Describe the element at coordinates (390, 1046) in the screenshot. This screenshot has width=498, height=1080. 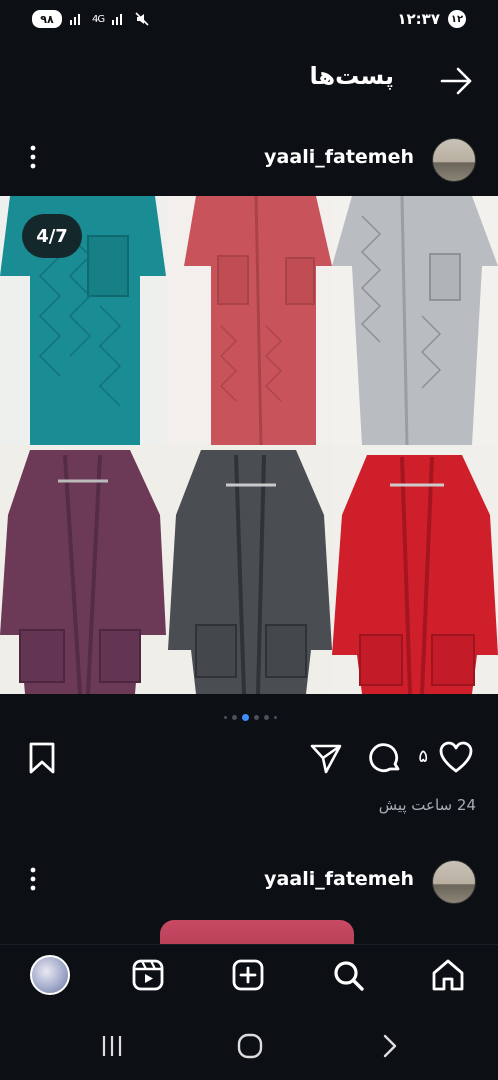
I see `back-chevron-icon` at that location.